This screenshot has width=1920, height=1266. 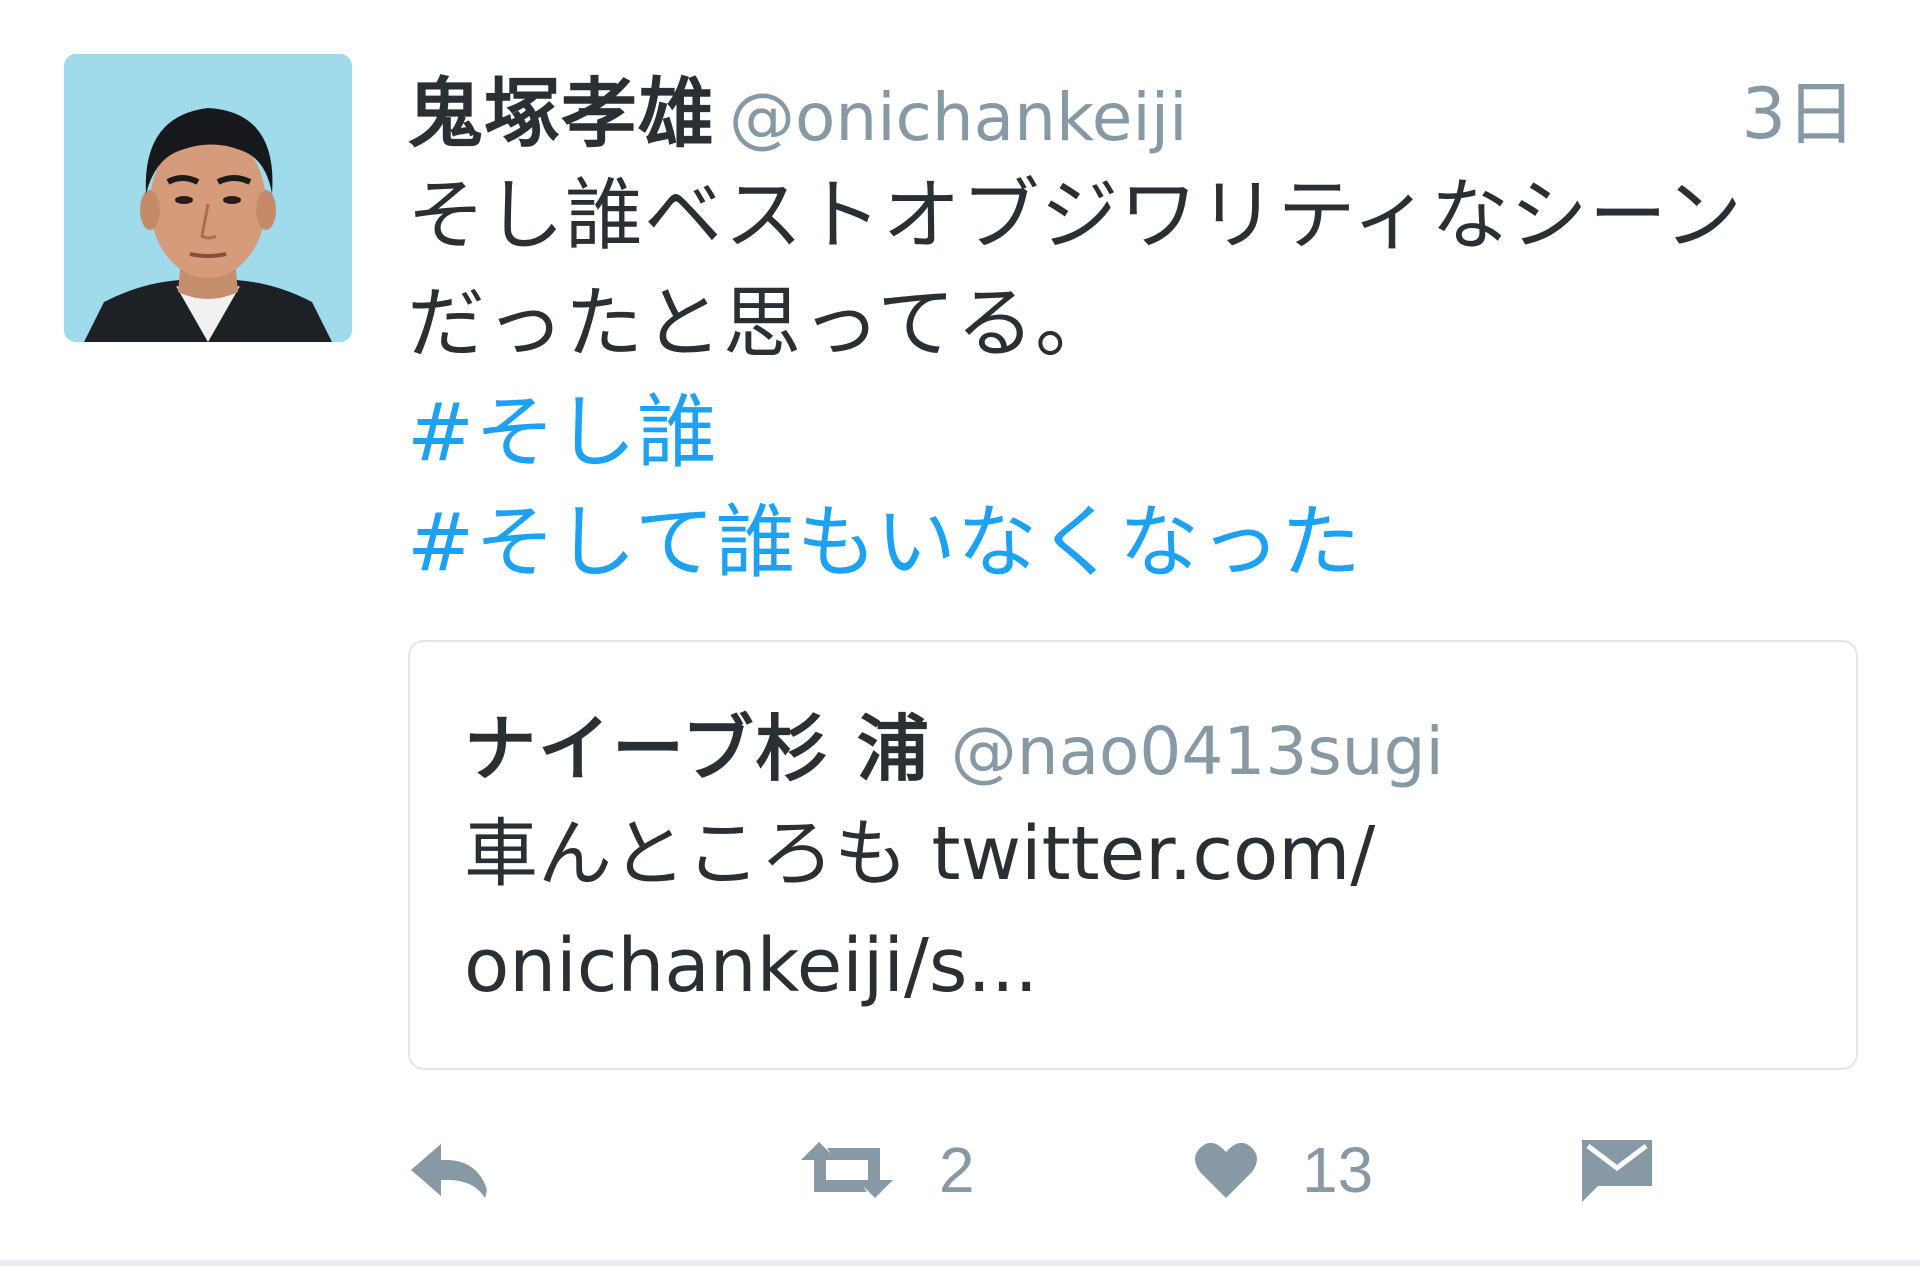 What do you see at coordinates (958, 117) in the screenshot?
I see `author-screen-name: @onichankeiji` at bounding box center [958, 117].